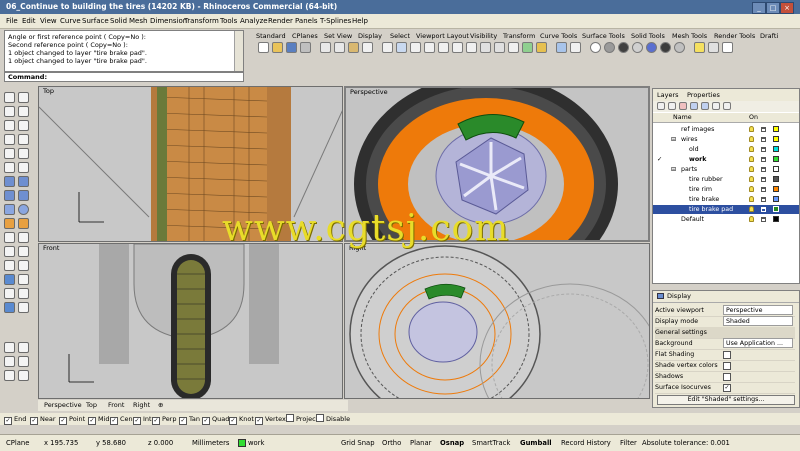 This screenshot has height=451, width=800. I want to click on options-icon, so click(713, 47).